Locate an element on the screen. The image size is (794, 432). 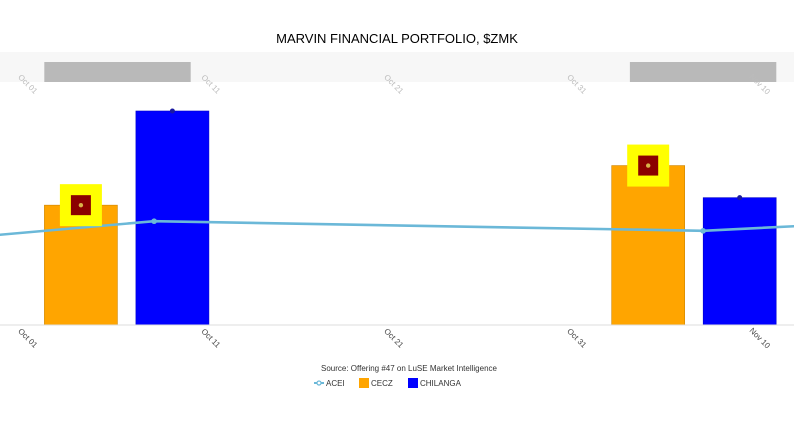
range-selector: Oct 01 Oct 11 Oct 21 Oct 31 Nov 10 is located at coordinates (397, 74).